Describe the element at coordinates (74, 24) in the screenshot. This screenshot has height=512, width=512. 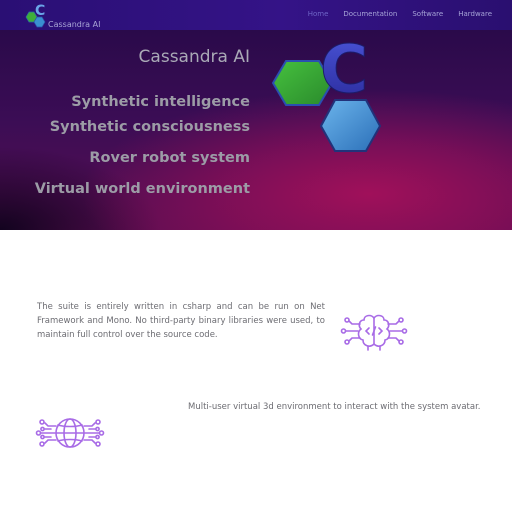
I see `brand-name: Cassandra AI` at that location.